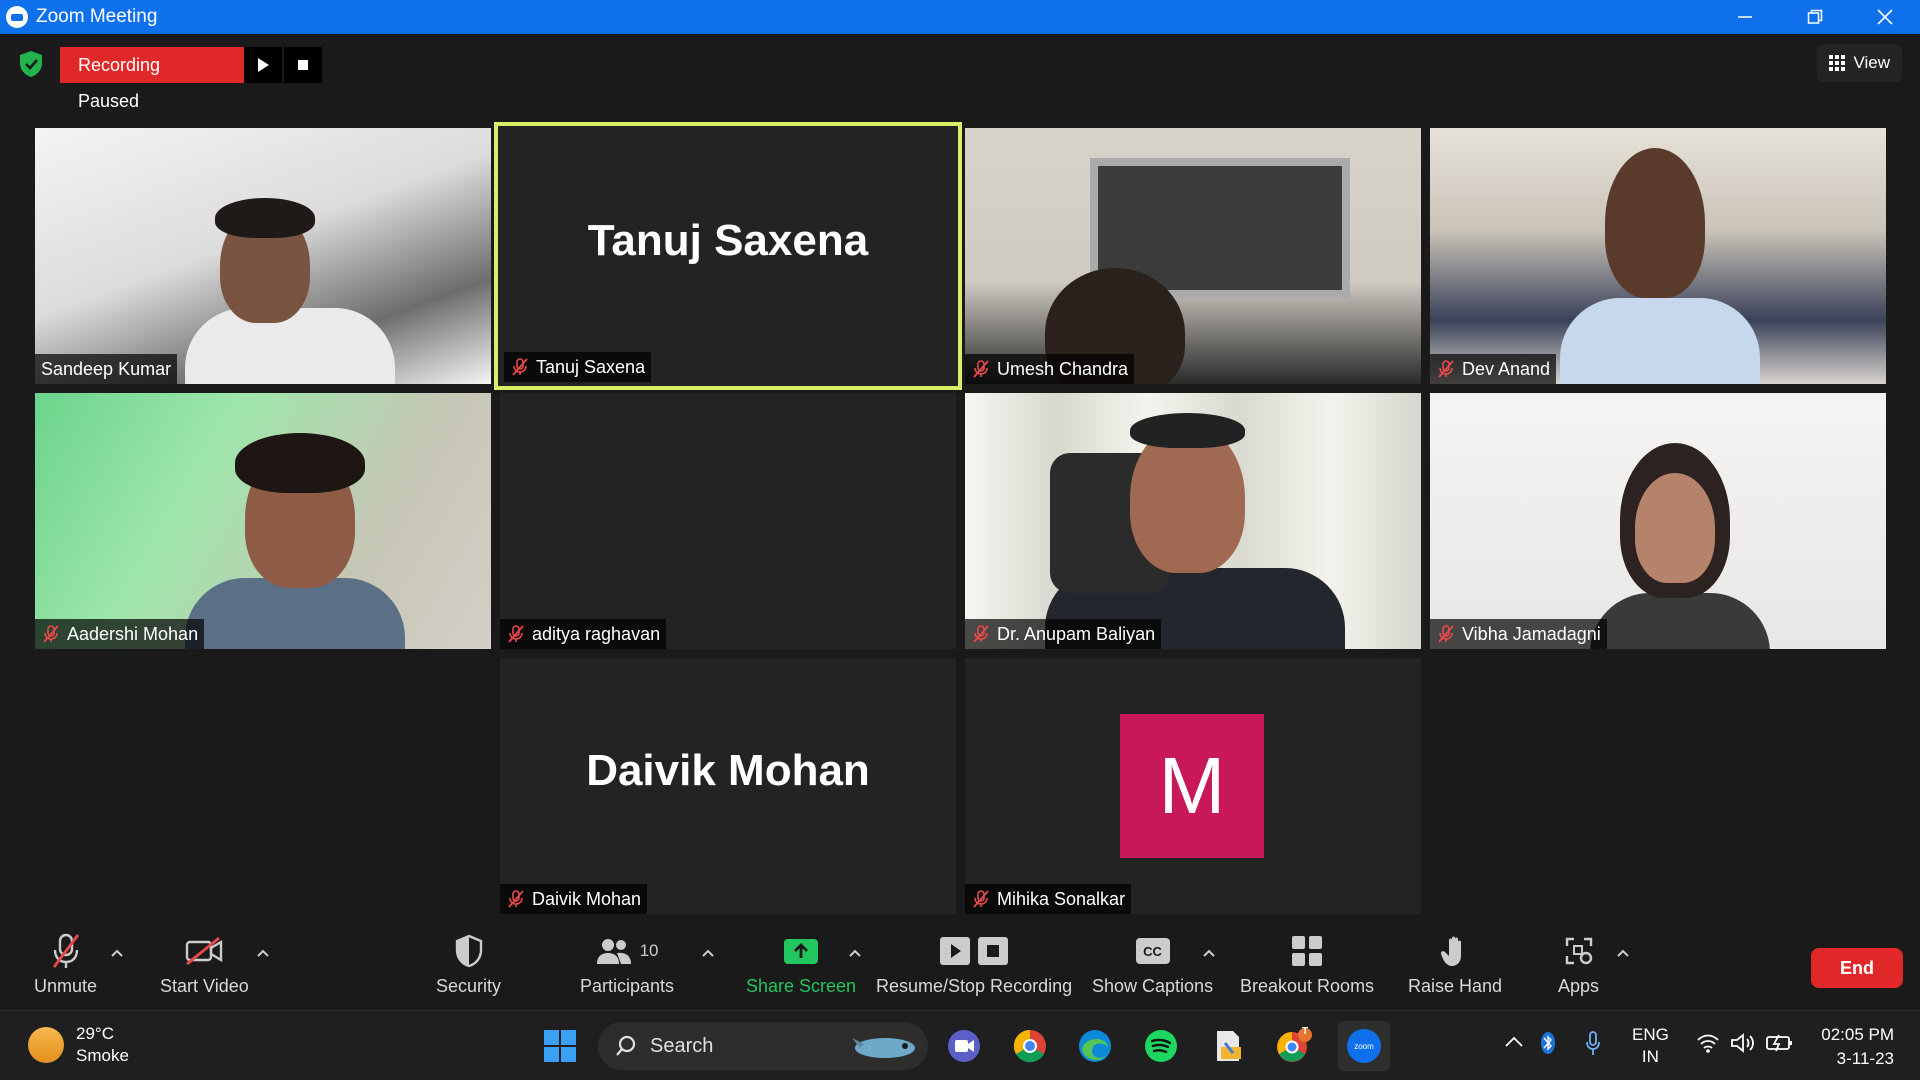  I want to click on participant-name-tag: Umesh Chandra, so click(1050, 369).